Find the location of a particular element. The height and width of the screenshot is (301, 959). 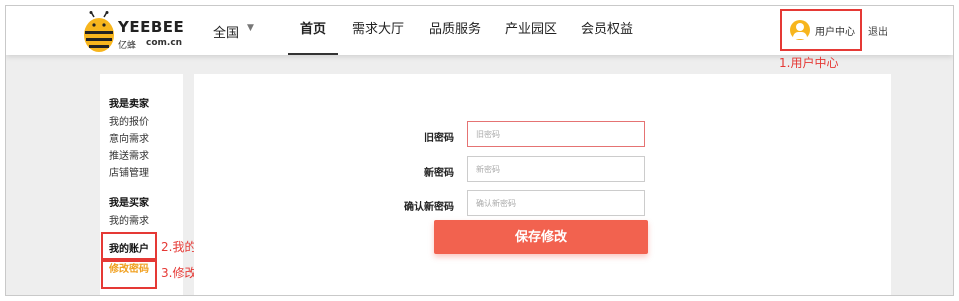

save-changes-button: 保存修改 is located at coordinates (541, 237).